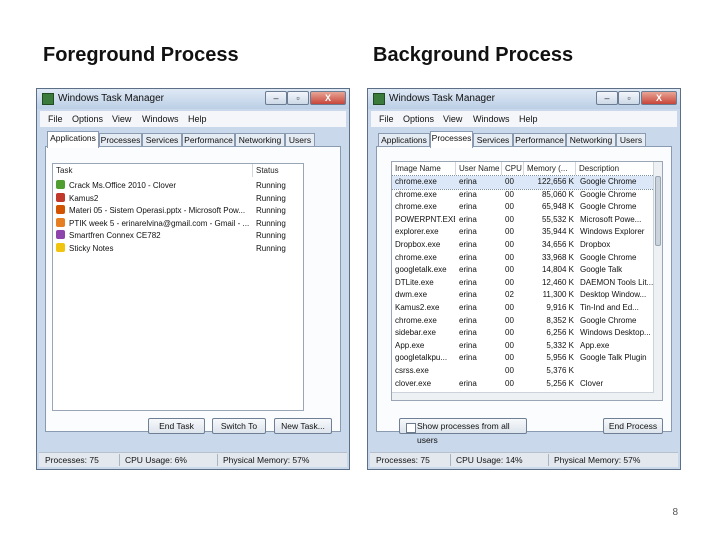 The height and width of the screenshot is (540, 720). Describe the element at coordinates (523, 346) in the screenshot. I see `table-row: App.exe erina 00 5,332 K App.exe` at that location.